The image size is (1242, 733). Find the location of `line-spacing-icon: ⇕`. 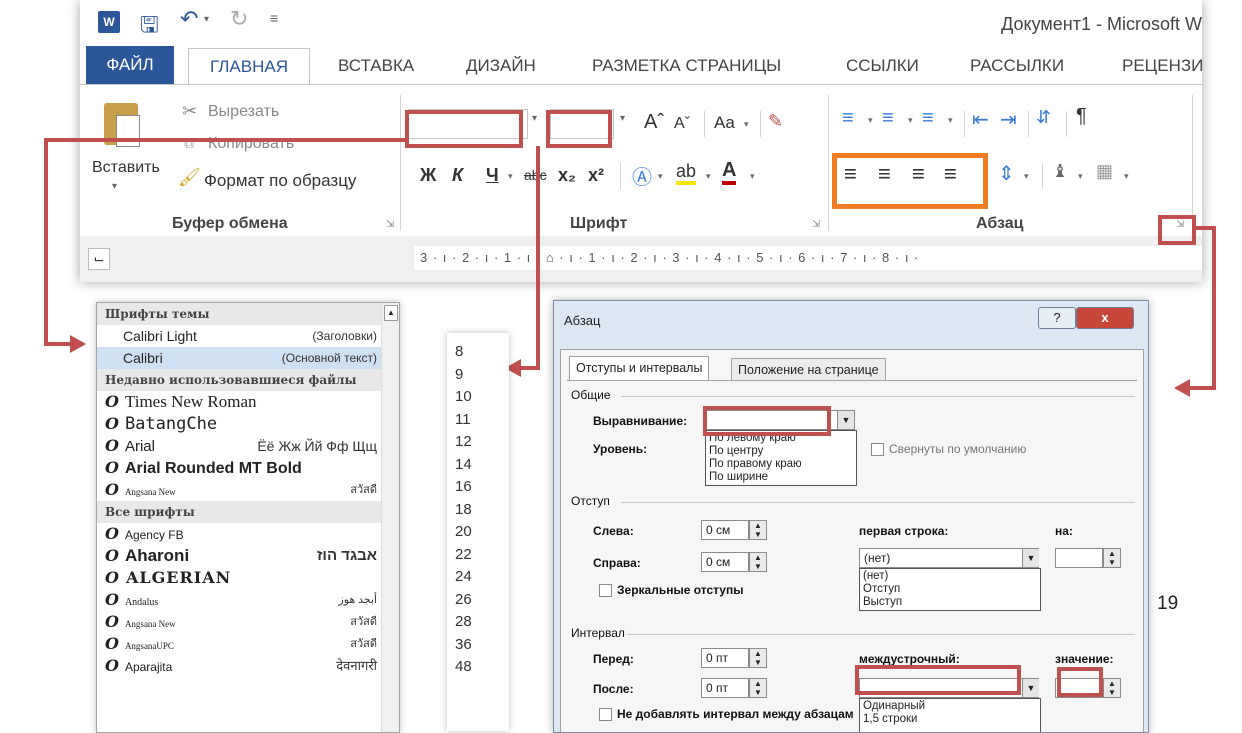

line-spacing-icon: ⇕ is located at coordinates (1006, 173).